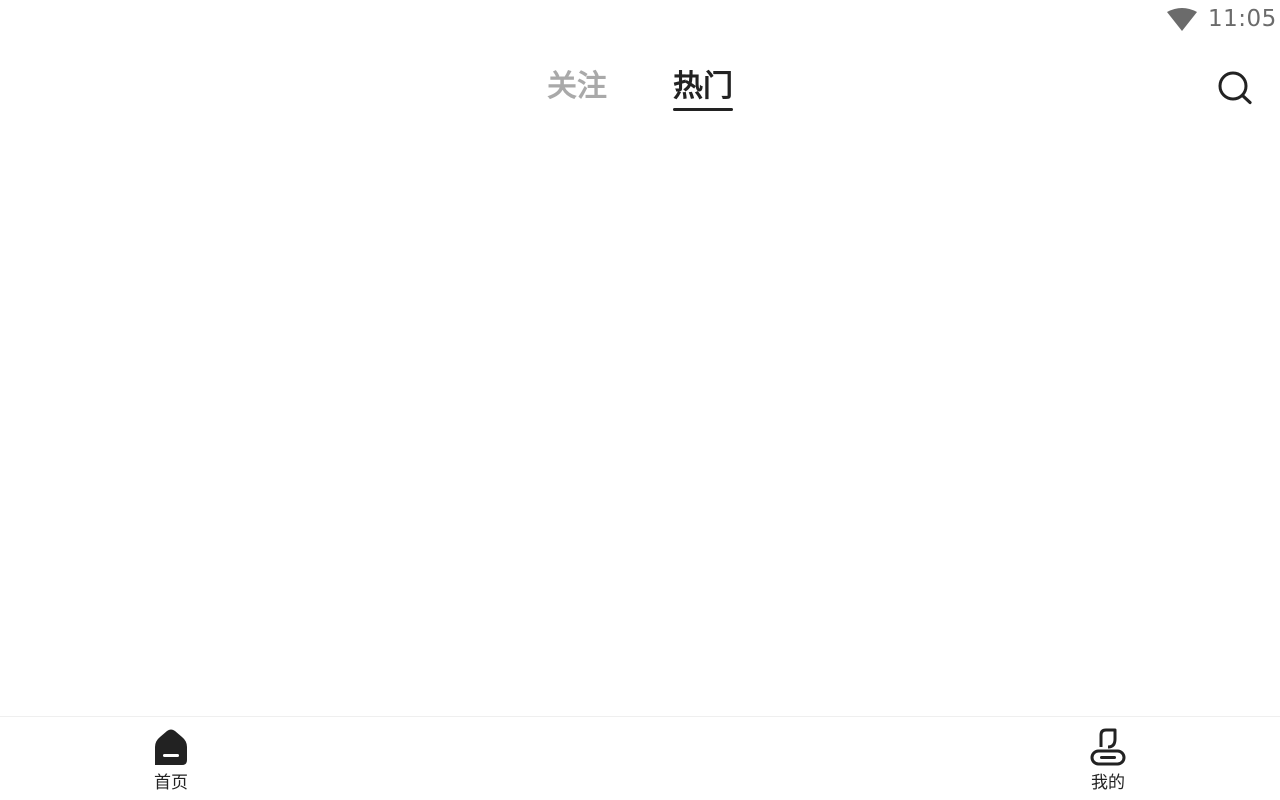  I want to click on tab-hot: 热门, so click(703, 87).